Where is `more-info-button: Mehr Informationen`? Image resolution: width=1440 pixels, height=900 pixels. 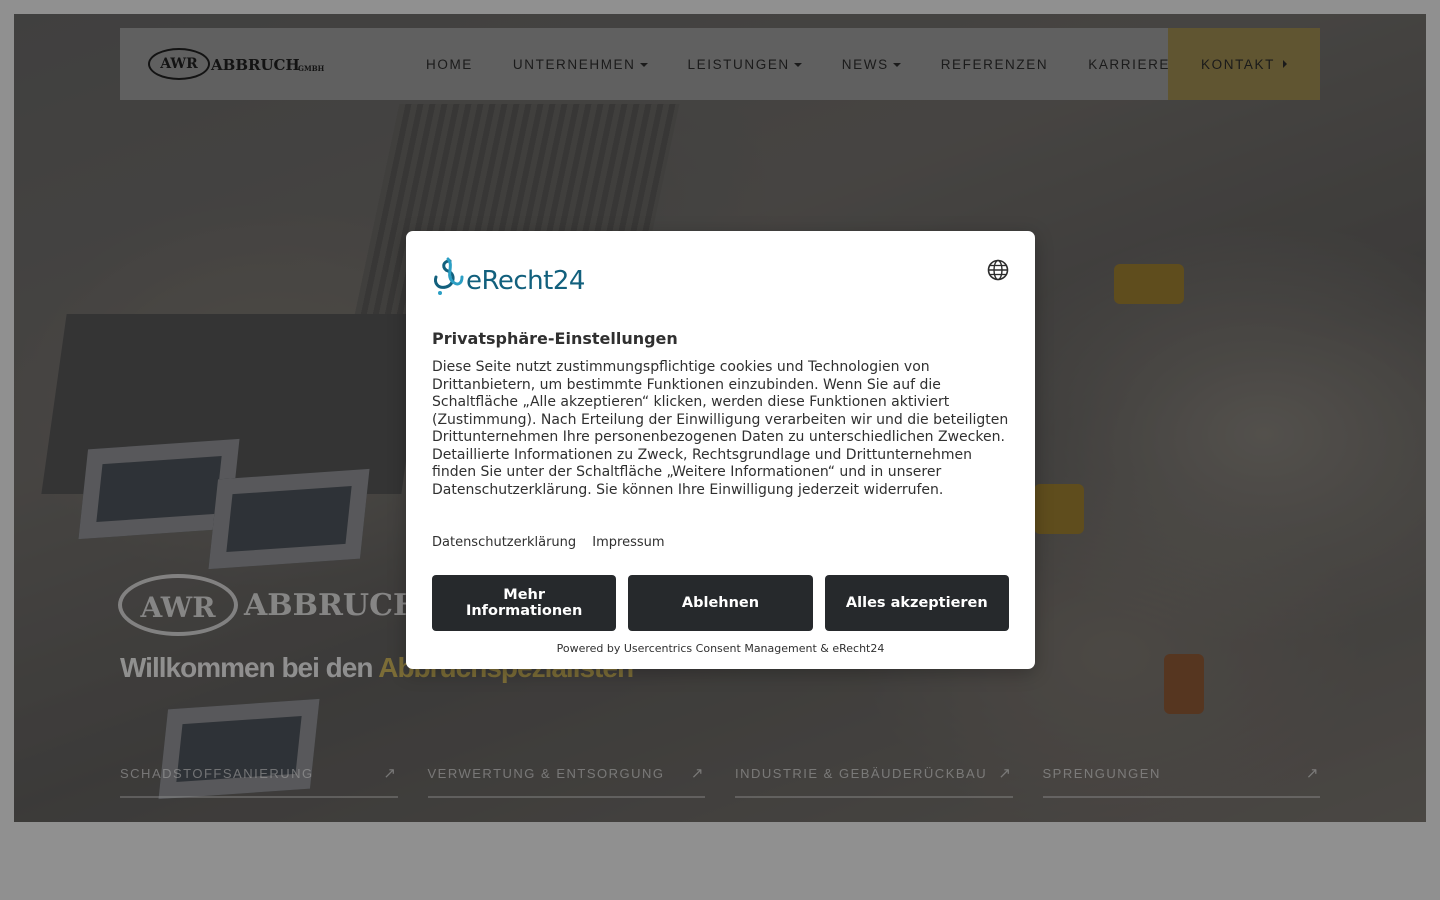 more-info-button: Mehr Informationen is located at coordinates (524, 603).